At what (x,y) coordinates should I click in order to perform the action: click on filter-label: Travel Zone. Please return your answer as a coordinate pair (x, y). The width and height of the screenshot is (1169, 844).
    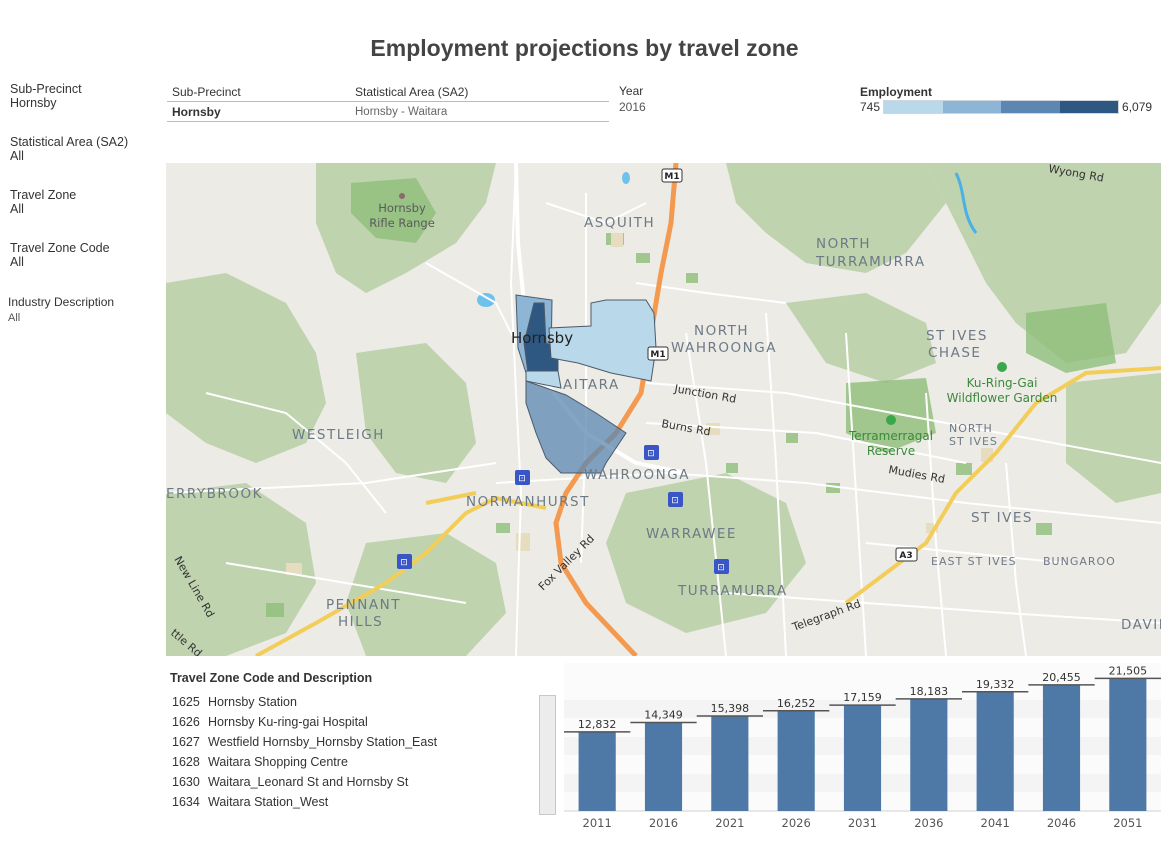
    Looking at the image, I should click on (43, 195).